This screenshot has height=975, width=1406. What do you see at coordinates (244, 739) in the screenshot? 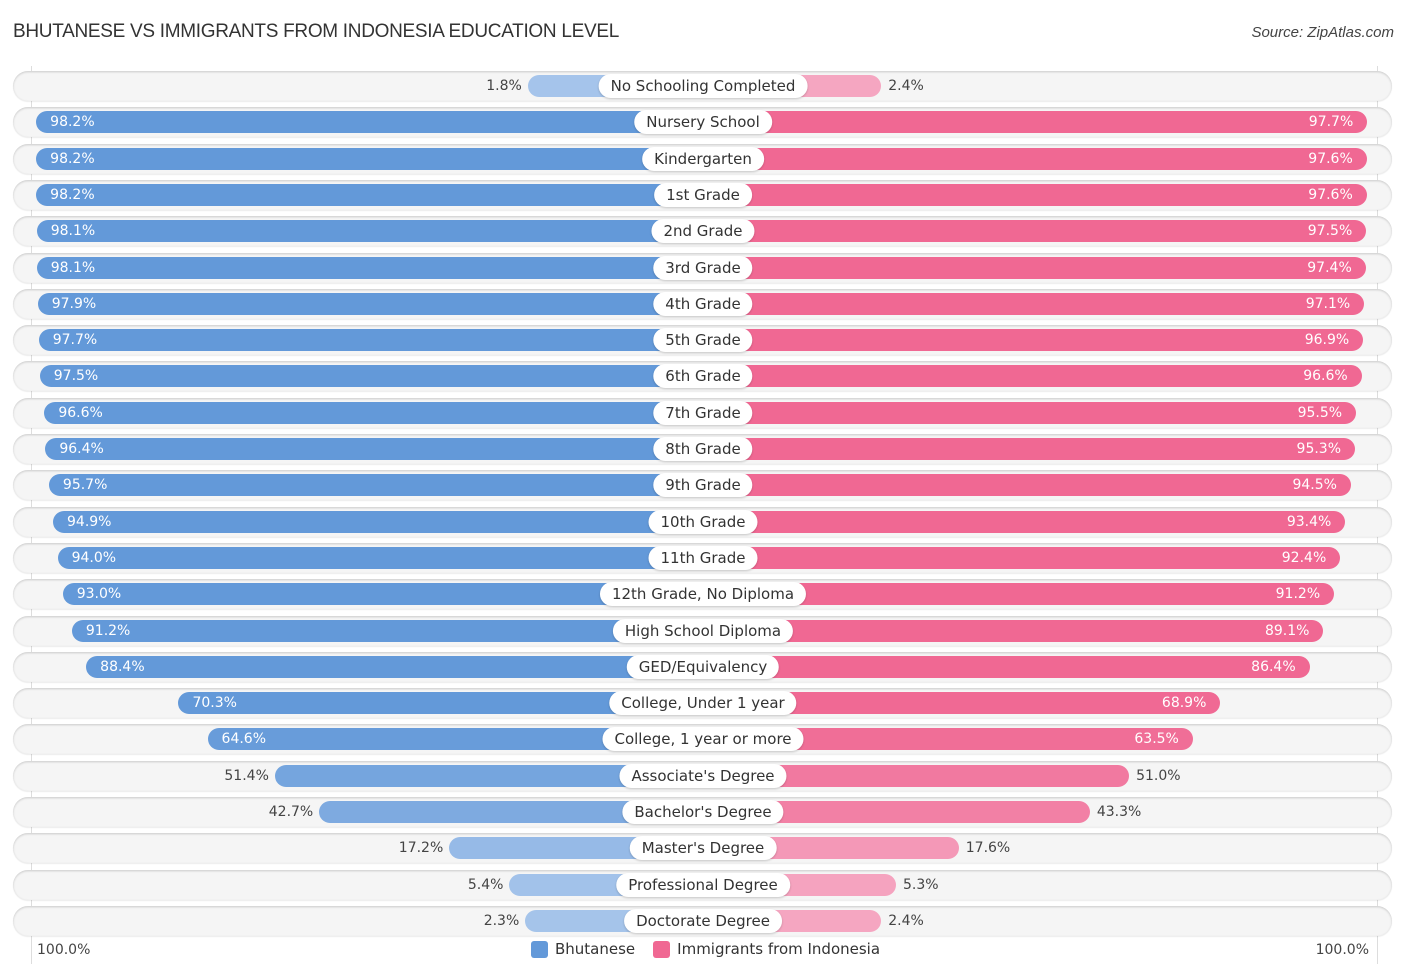
I see `value-label-left-college-1-year-or-more: 64.6%` at bounding box center [244, 739].